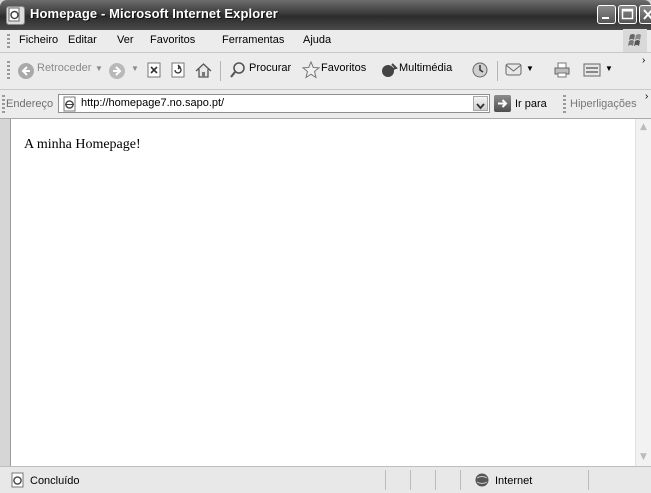 This screenshot has width=651, height=493. Describe the element at coordinates (172, 40) in the screenshot. I see `menu-favoritos: Favoritos` at that location.